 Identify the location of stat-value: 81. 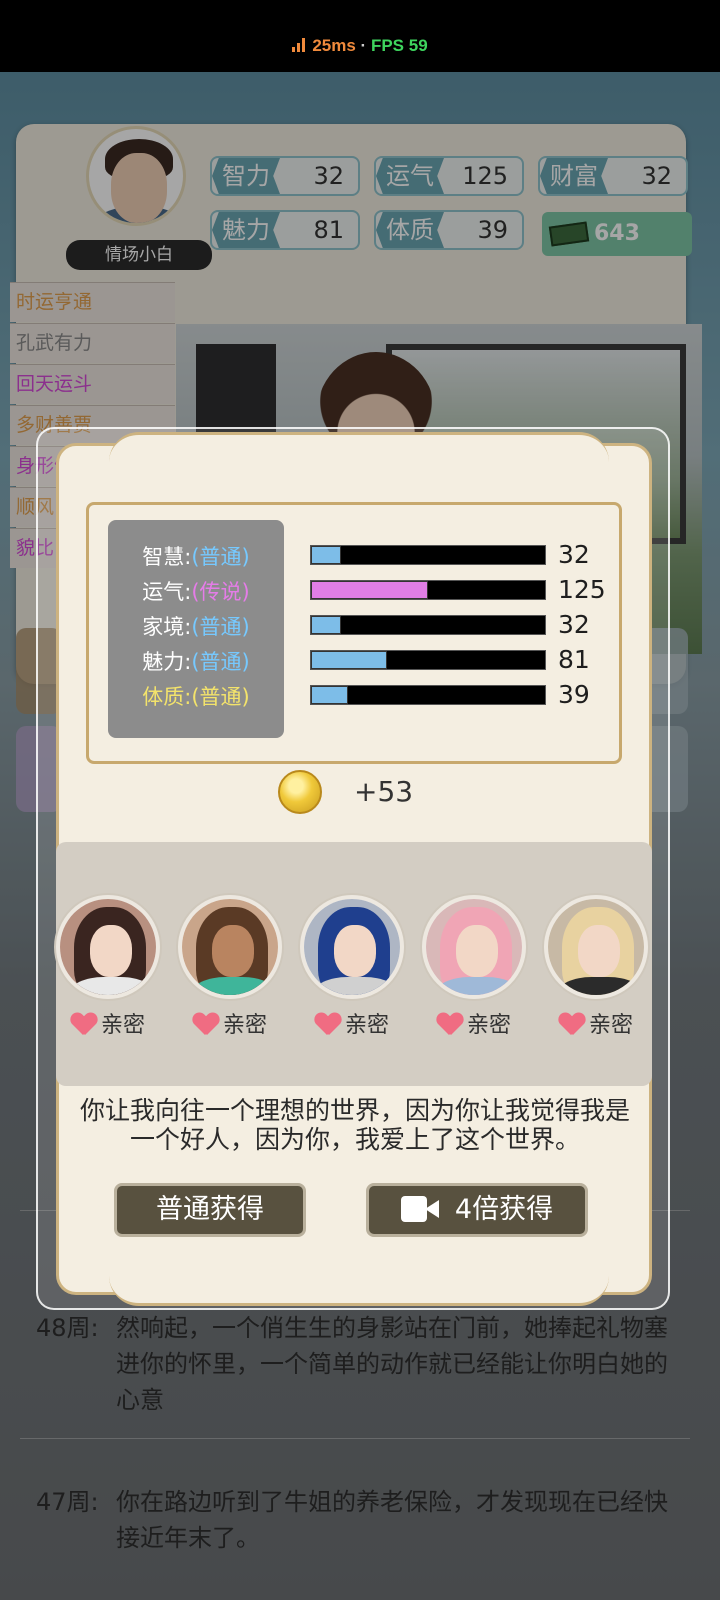
(574, 659).